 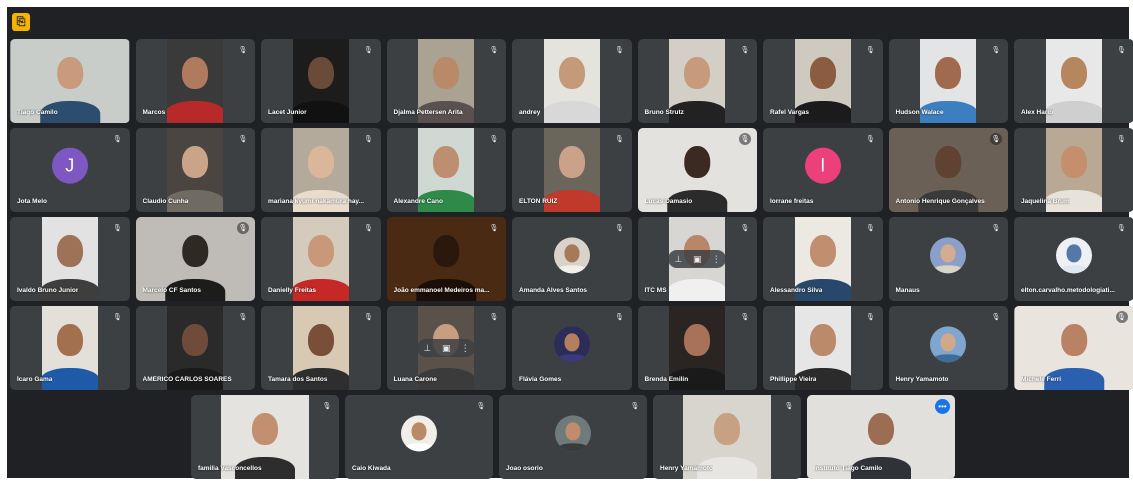 What do you see at coordinates (881, 437) in the screenshot?
I see `participant-tile: ••• Instituto Tiago Camilo` at bounding box center [881, 437].